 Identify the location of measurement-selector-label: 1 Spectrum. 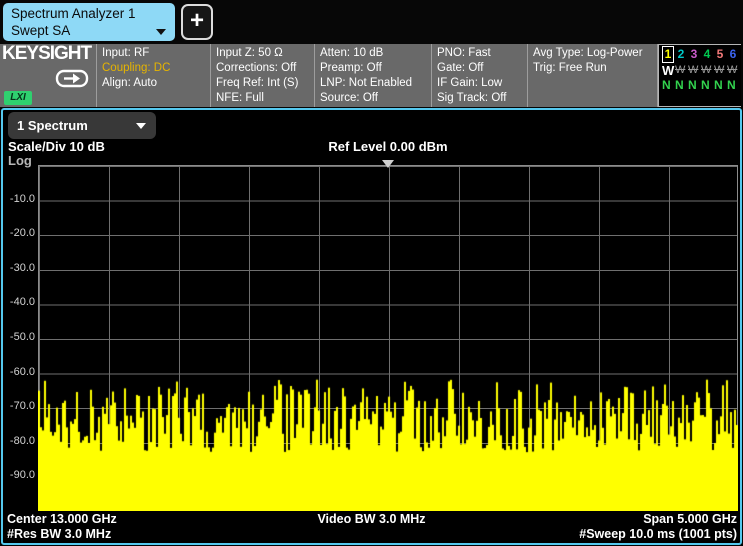
(52, 125).